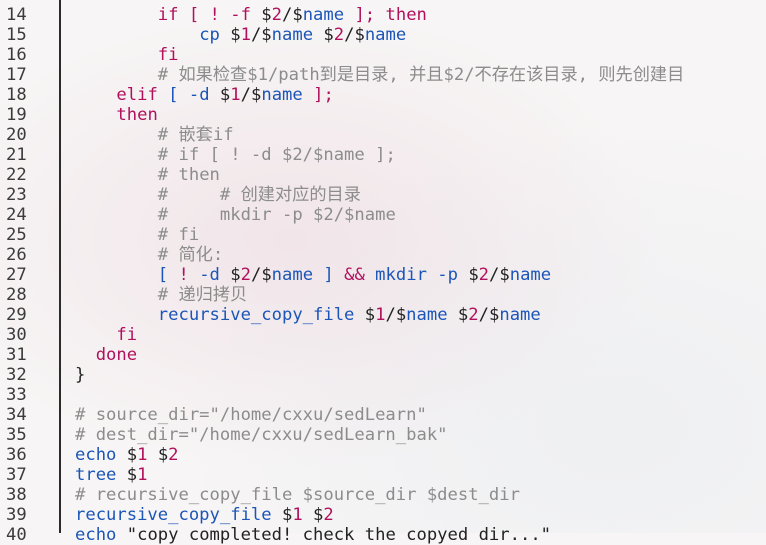 The width and height of the screenshot is (766, 545). What do you see at coordinates (188, 175) in the screenshot?
I see `code-token: # then` at bounding box center [188, 175].